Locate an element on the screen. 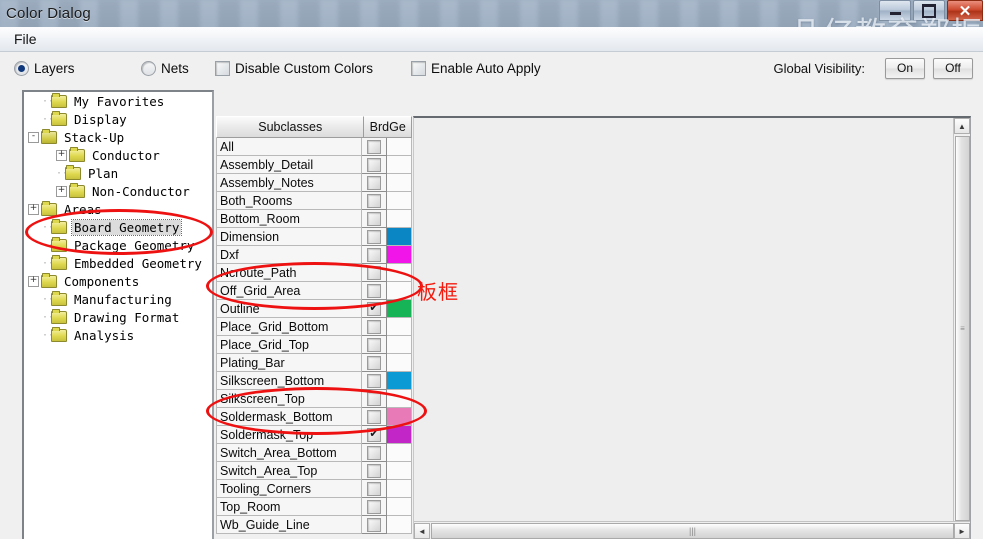 This screenshot has height=539, width=983. tree-item-display: ·· Display is located at coordinates (118, 119).